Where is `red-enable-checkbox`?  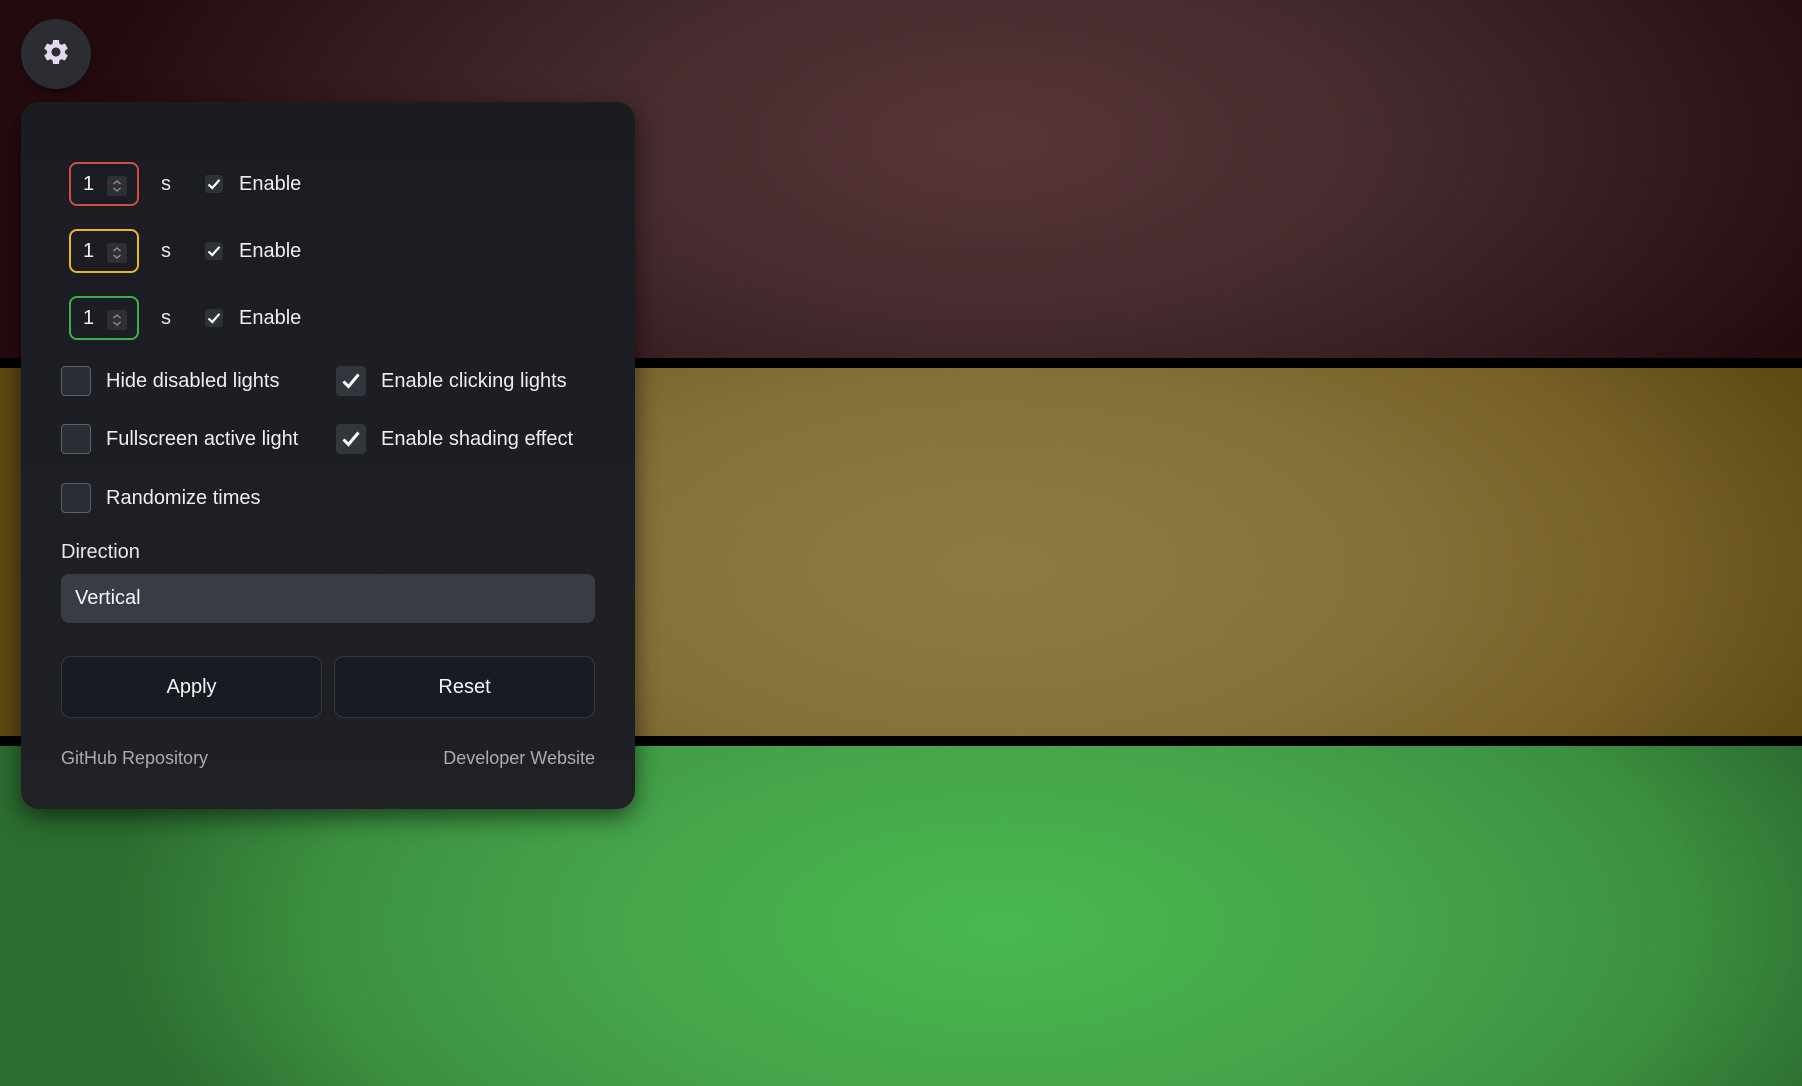
red-enable-checkbox is located at coordinates (214, 184).